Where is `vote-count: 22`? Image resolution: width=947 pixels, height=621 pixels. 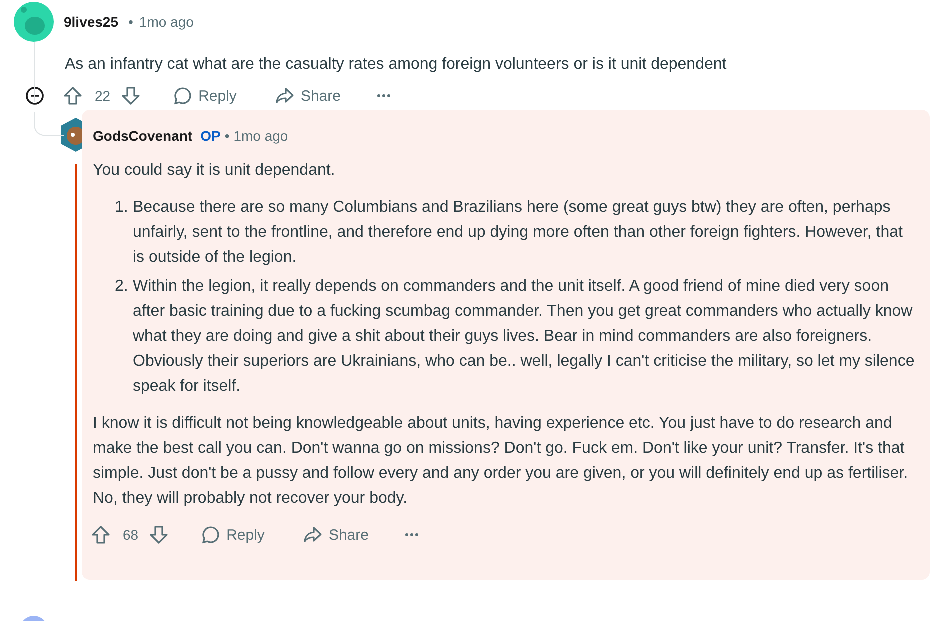 vote-count: 22 is located at coordinates (103, 96).